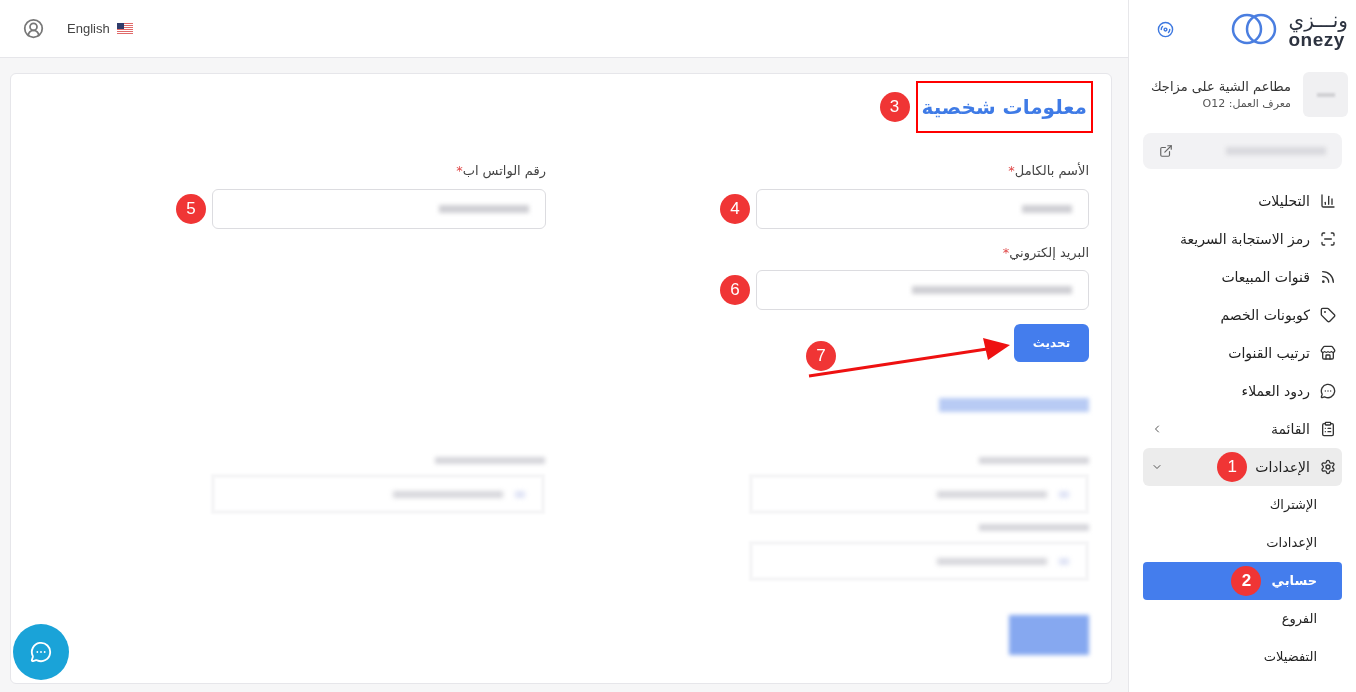 This screenshot has height=692, width=1356. Describe the element at coordinates (504, 171) in the screenshot. I see `field-label: رقم الواتس اب` at that location.